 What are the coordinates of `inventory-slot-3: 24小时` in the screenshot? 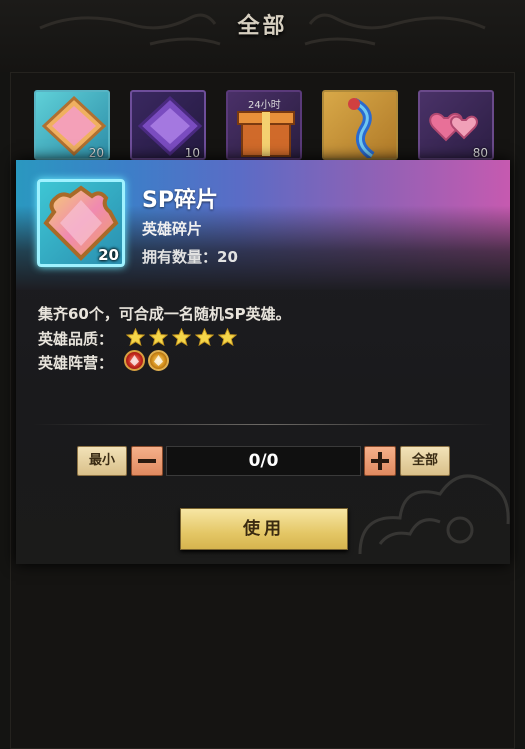 It's located at (264, 125).